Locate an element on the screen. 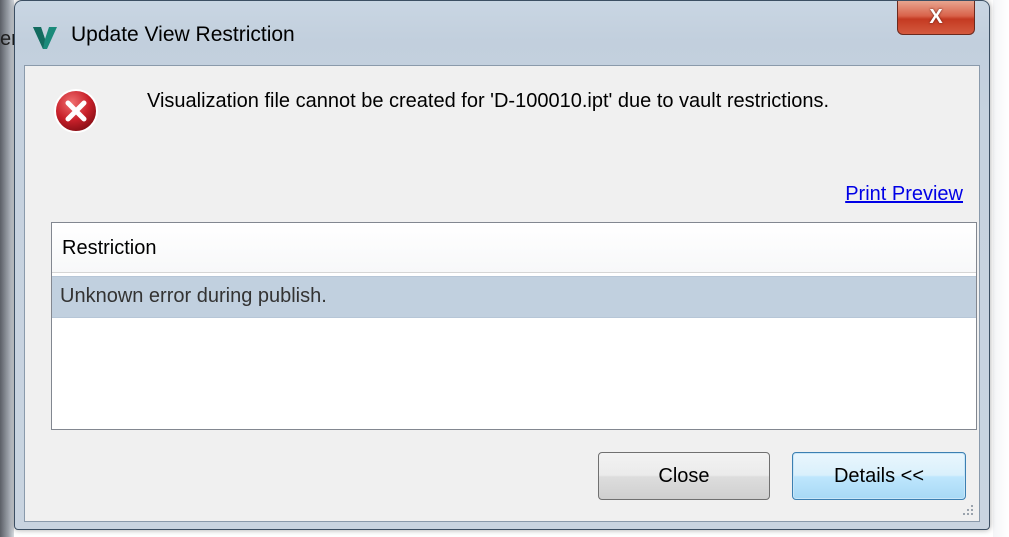  close-icon: X is located at coordinates (936, 17).